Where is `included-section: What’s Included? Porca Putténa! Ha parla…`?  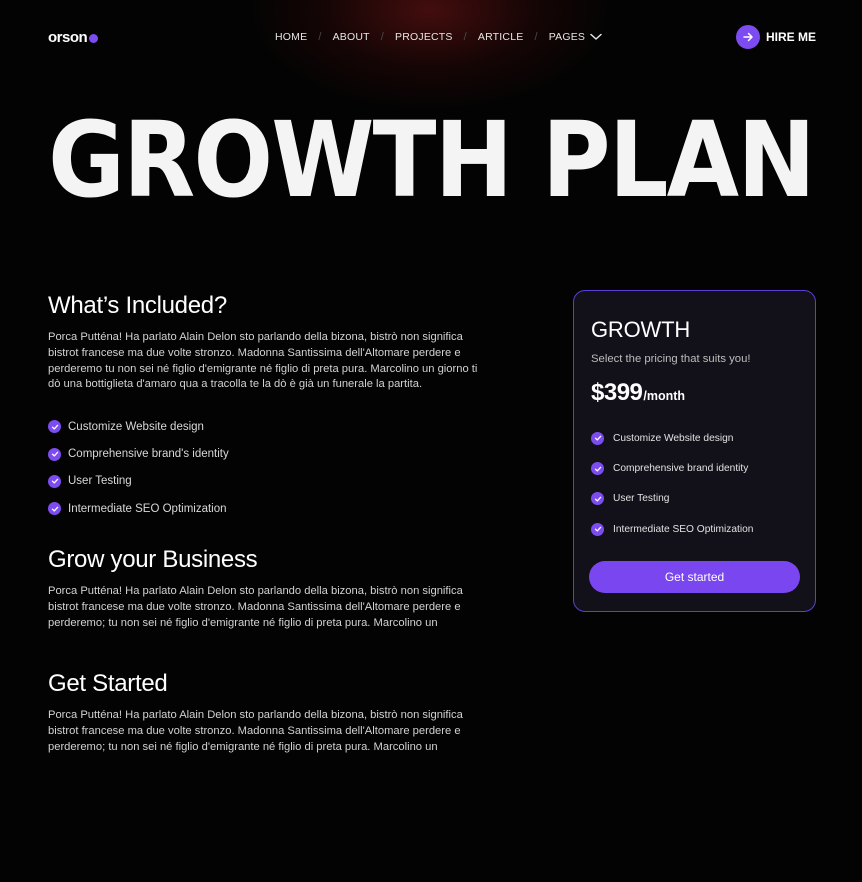 included-section: What’s Included? Porca Putténa! Ha parla… is located at coordinates (263, 407).